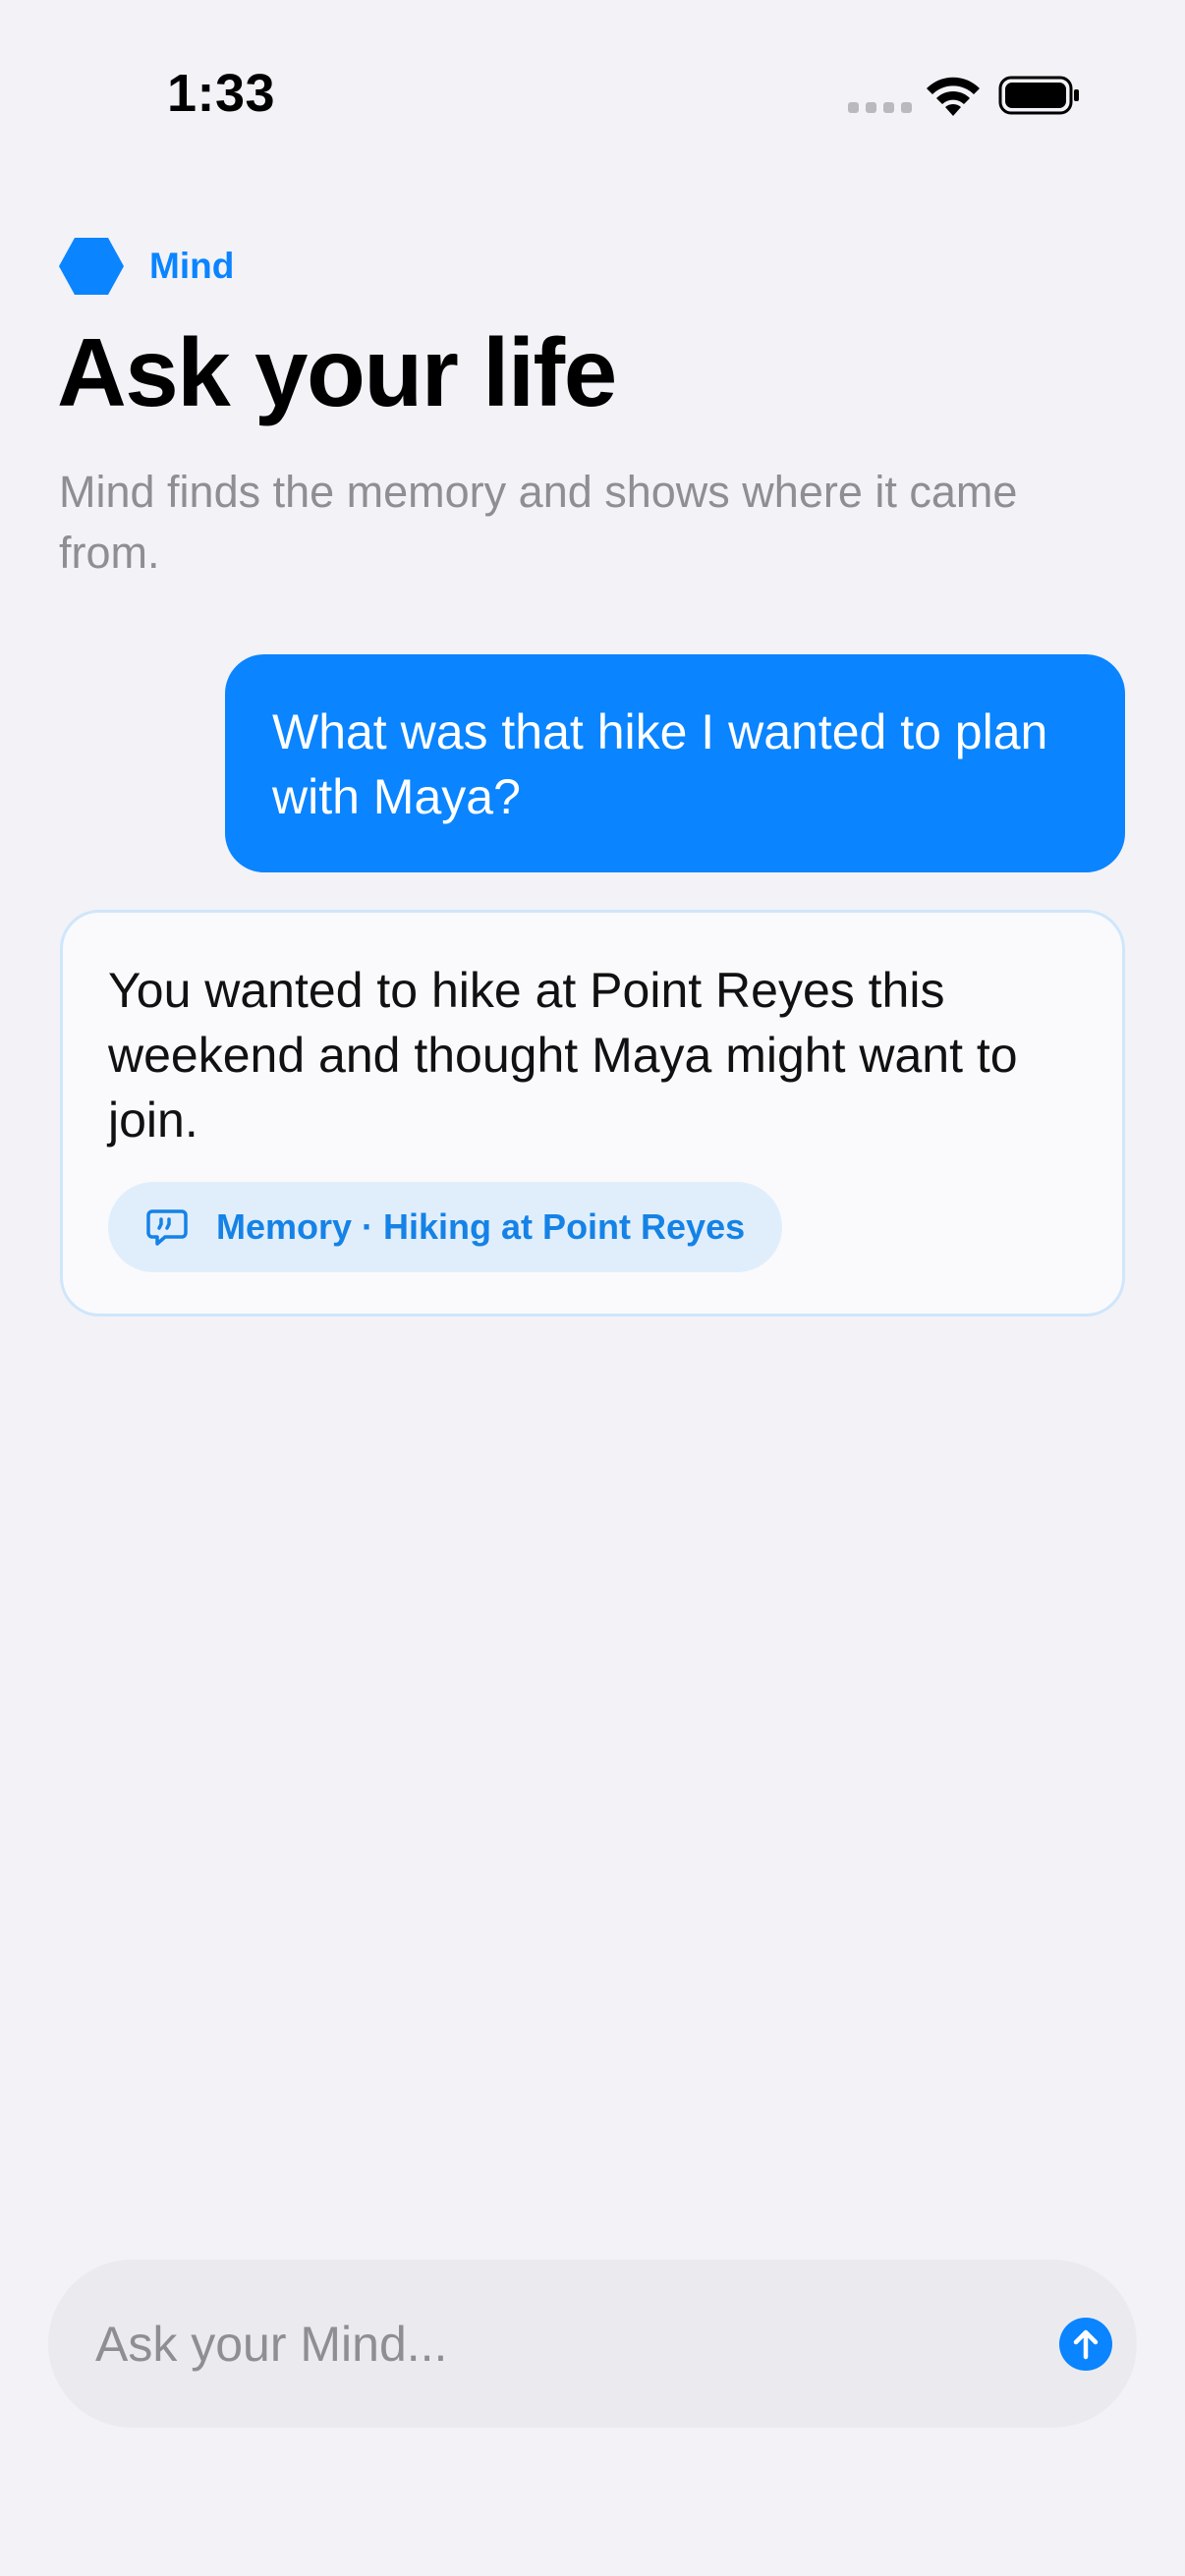 The width and height of the screenshot is (1185, 2576). Describe the element at coordinates (592, 98) in the screenshot. I see `status-bar: 1:33` at that location.